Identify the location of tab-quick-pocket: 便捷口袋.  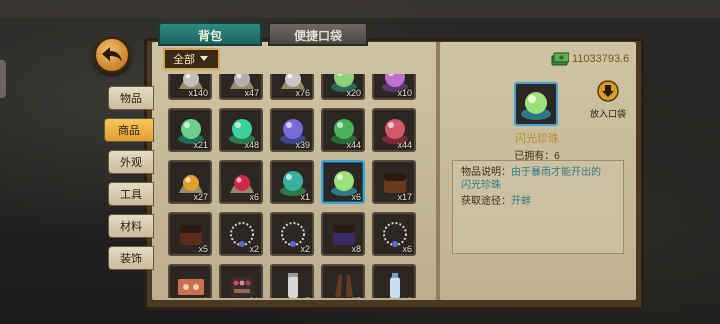
(318, 34).